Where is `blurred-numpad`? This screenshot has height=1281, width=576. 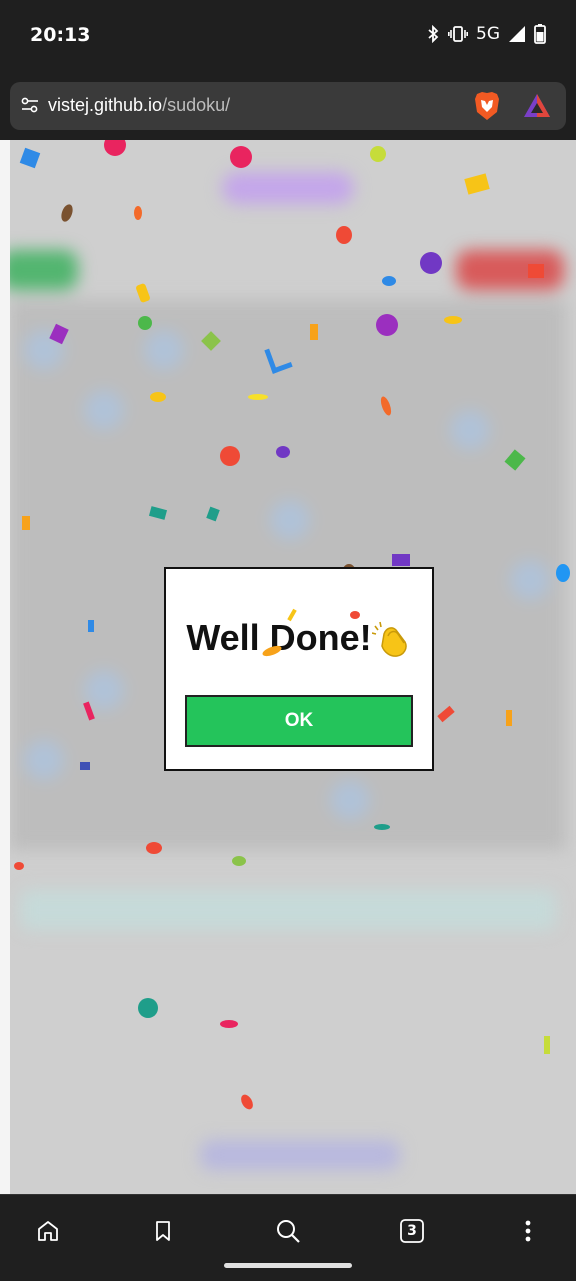
blurred-numpad is located at coordinates (288, 910).